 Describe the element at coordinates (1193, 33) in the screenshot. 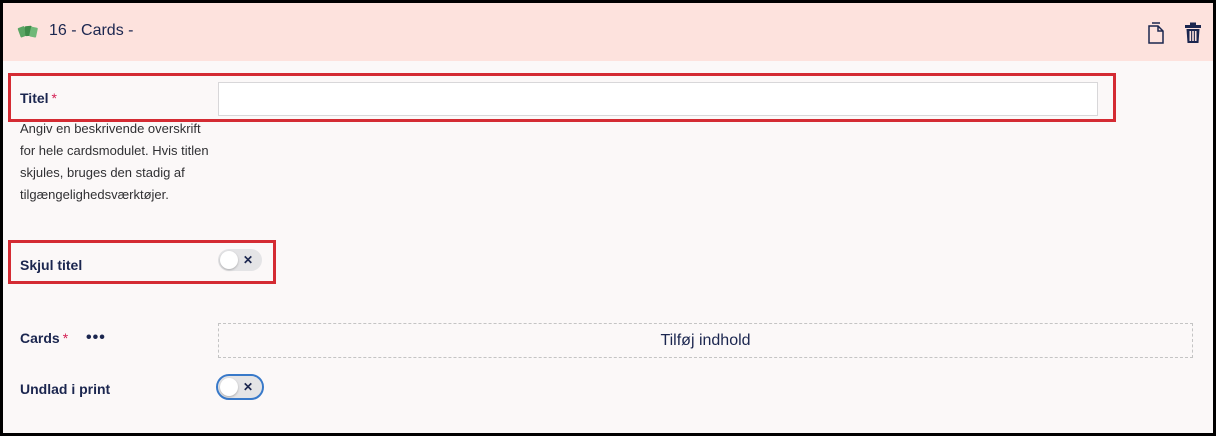

I see `trash-icon` at that location.